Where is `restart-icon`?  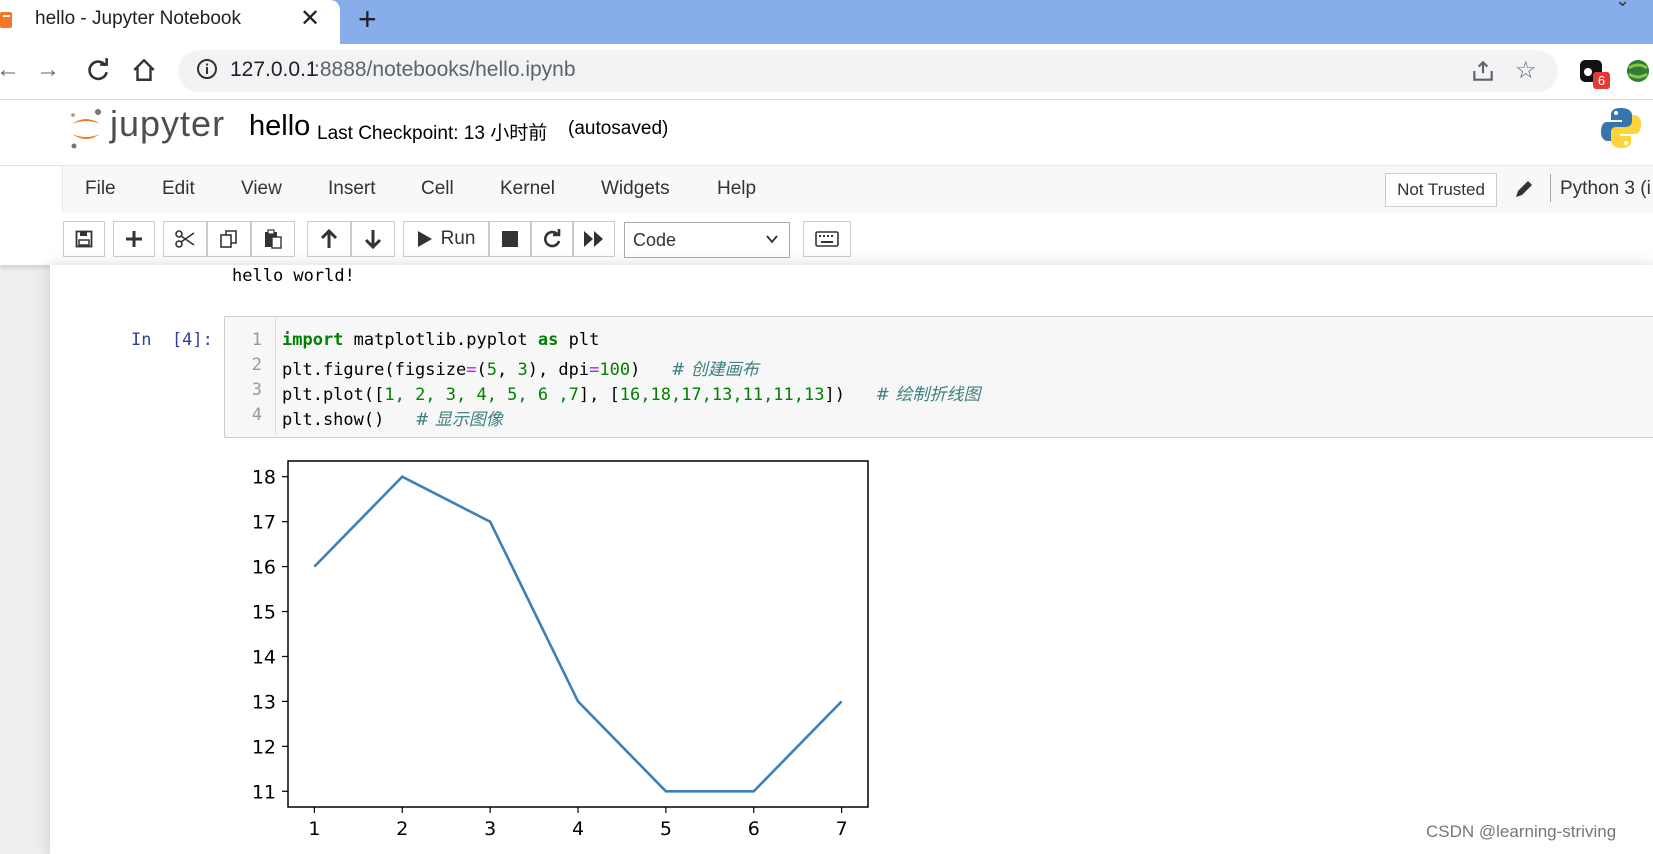 restart-icon is located at coordinates (552, 238).